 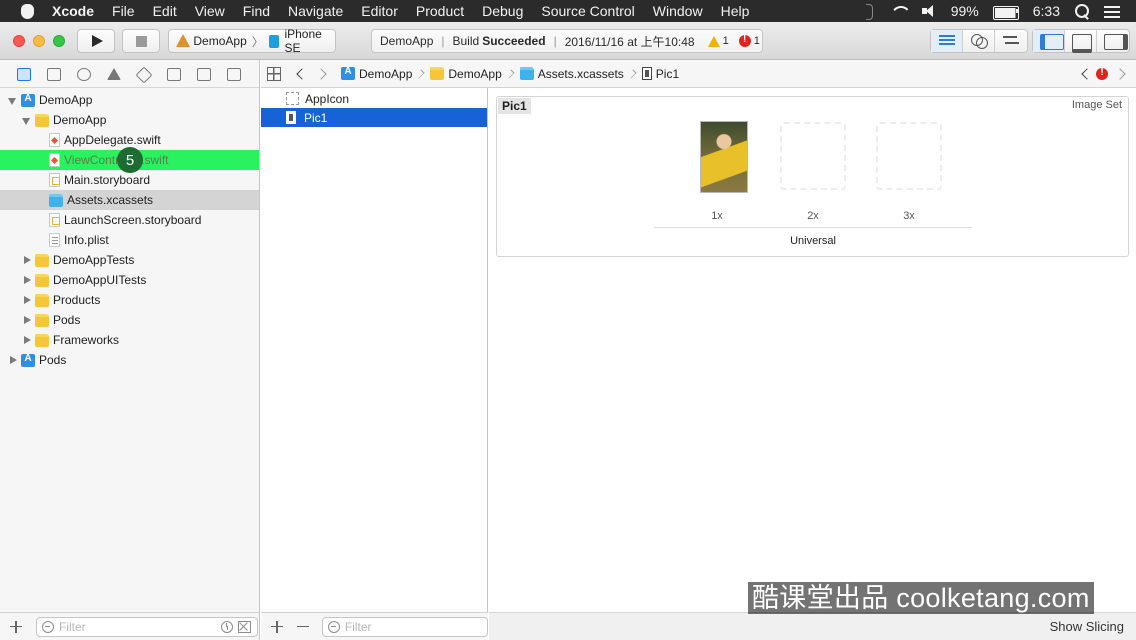 I want to click on zoom-window-button, so click(x=59, y=41).